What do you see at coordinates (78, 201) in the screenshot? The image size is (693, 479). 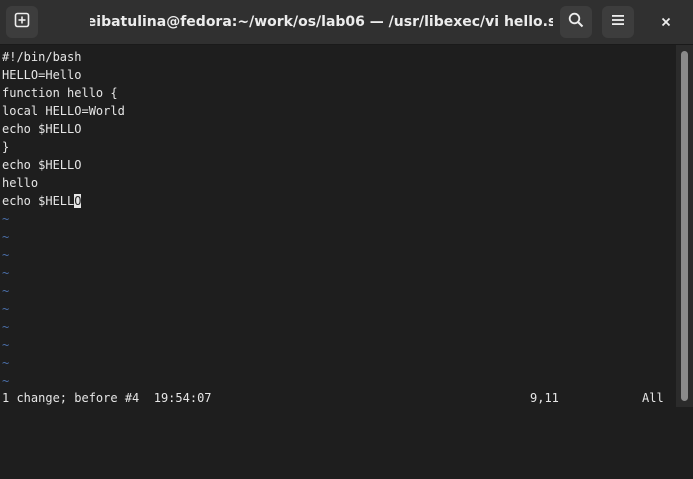 I see `text-cursor: O` at bounding box center [78, 201].